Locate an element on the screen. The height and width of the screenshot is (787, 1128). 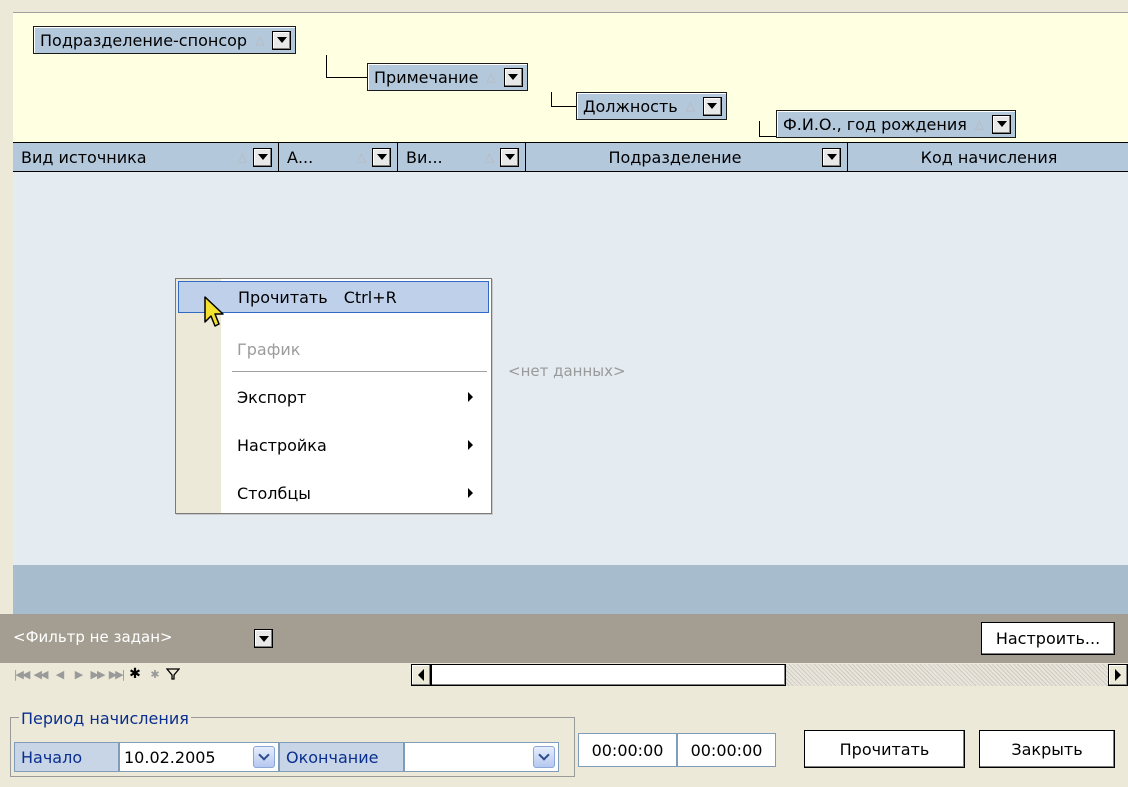
prev-page-icon: ◀◀ is located at coordinates (40, 674).